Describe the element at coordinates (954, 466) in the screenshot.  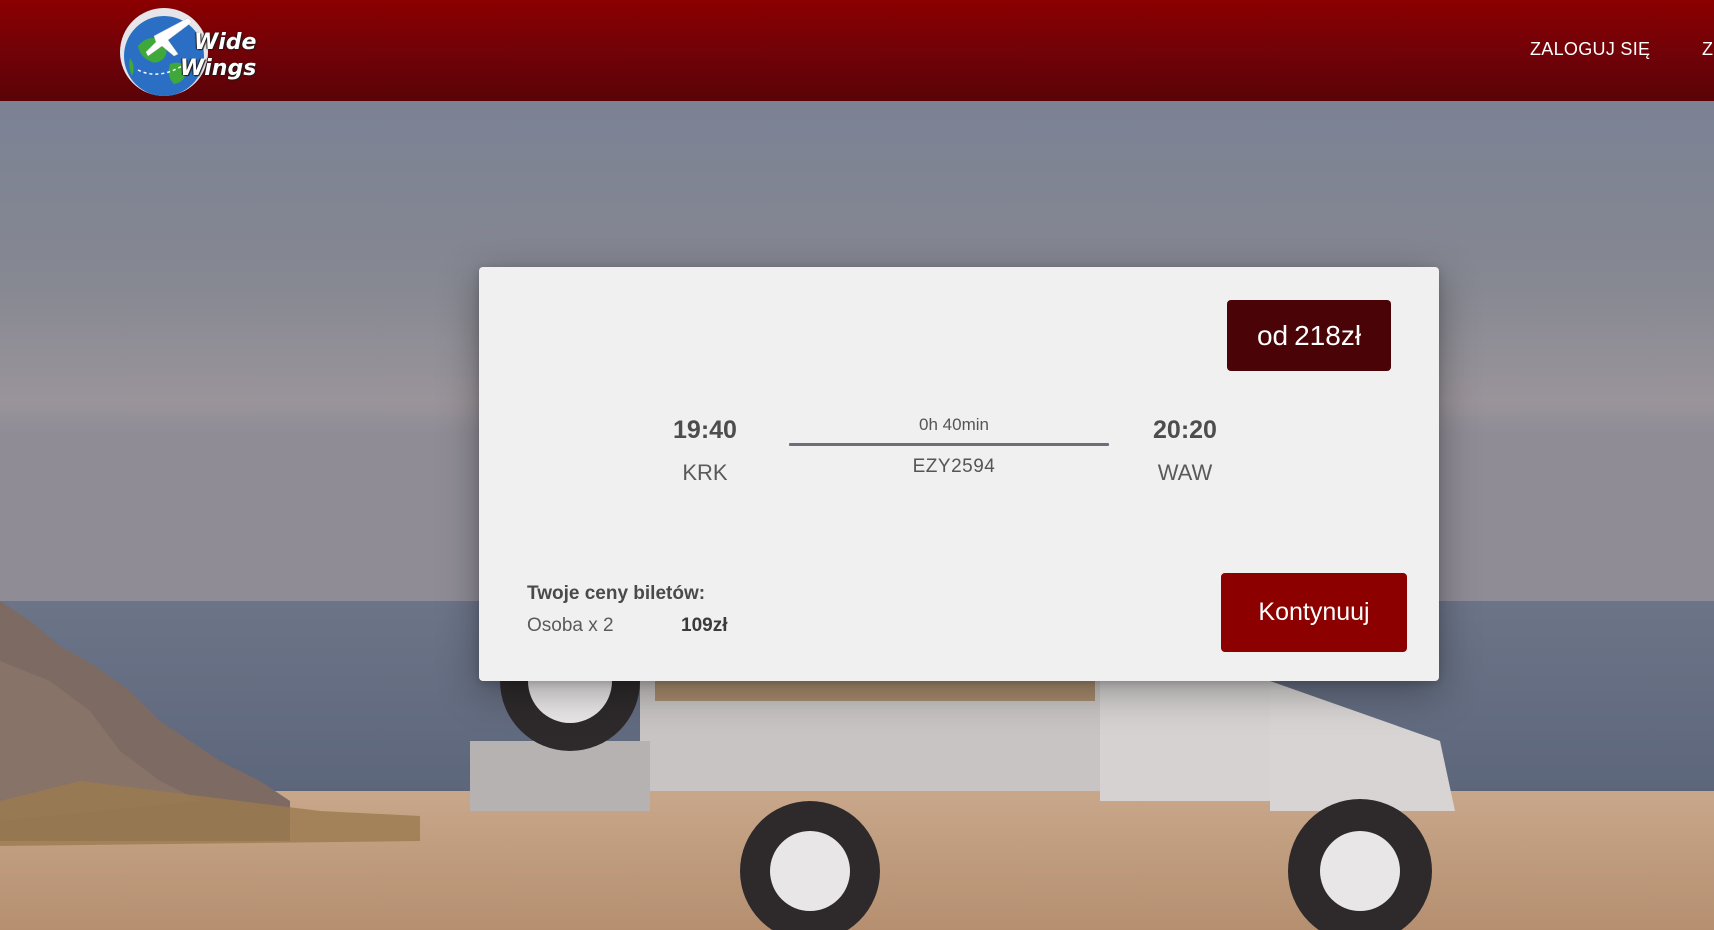
I see `flight-number: EZY2594` at that location.